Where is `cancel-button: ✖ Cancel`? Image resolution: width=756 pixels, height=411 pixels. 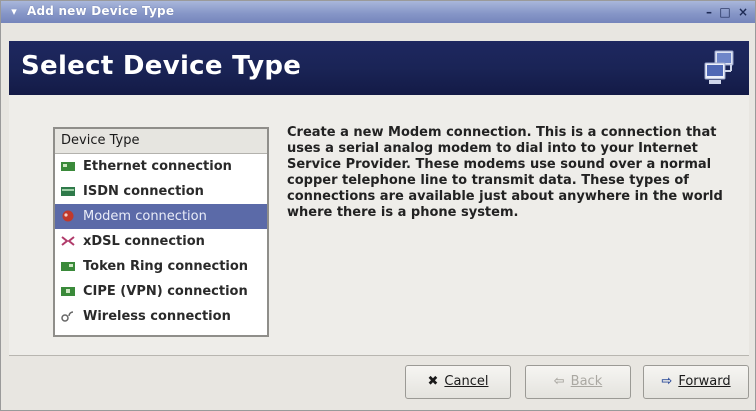
cancel-button: ✖ Cancel is located at coordinates (458, 382).